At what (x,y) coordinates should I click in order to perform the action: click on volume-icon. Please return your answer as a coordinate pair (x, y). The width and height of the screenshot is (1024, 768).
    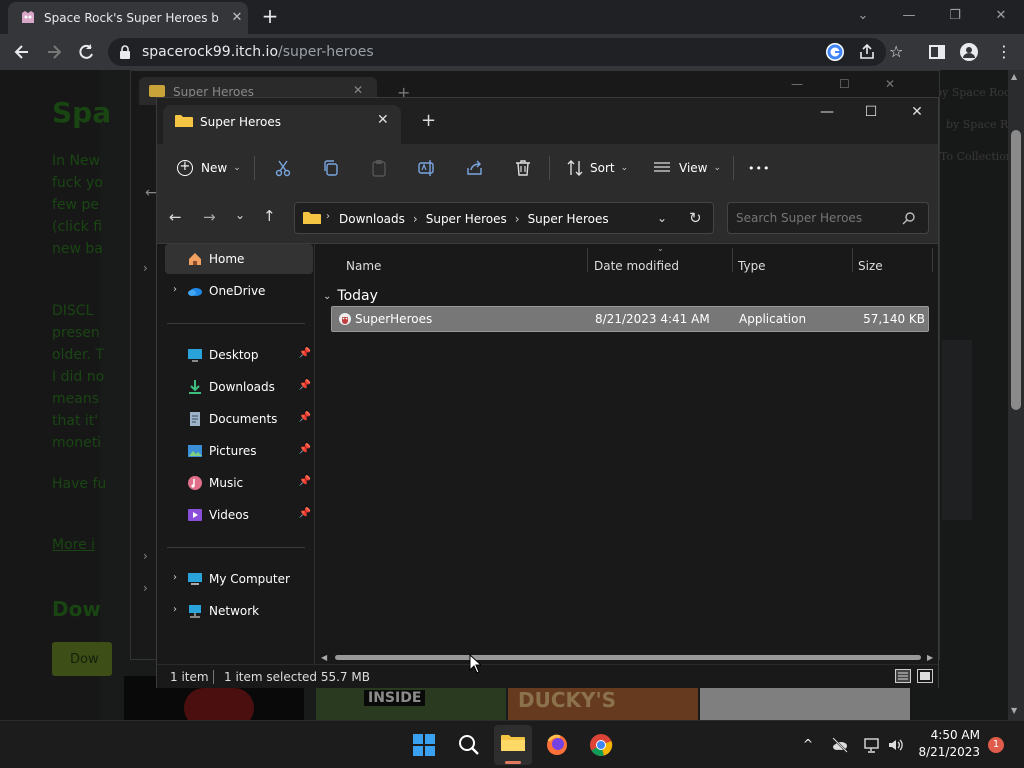
    Looking at the image, I should click on (896, 745).